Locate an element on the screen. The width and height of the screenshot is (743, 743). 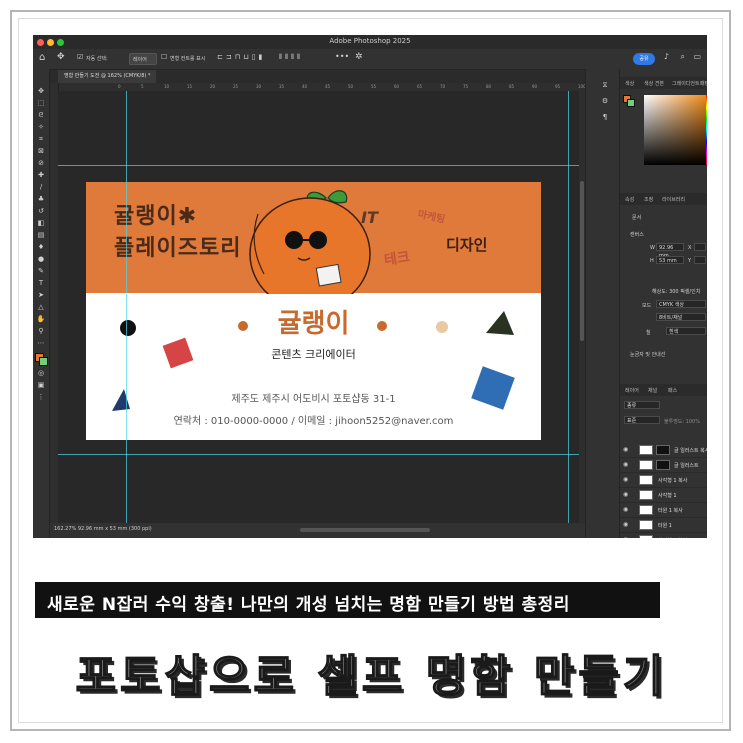
path-select-icon: ➤ is located at coordinates (41, 295).